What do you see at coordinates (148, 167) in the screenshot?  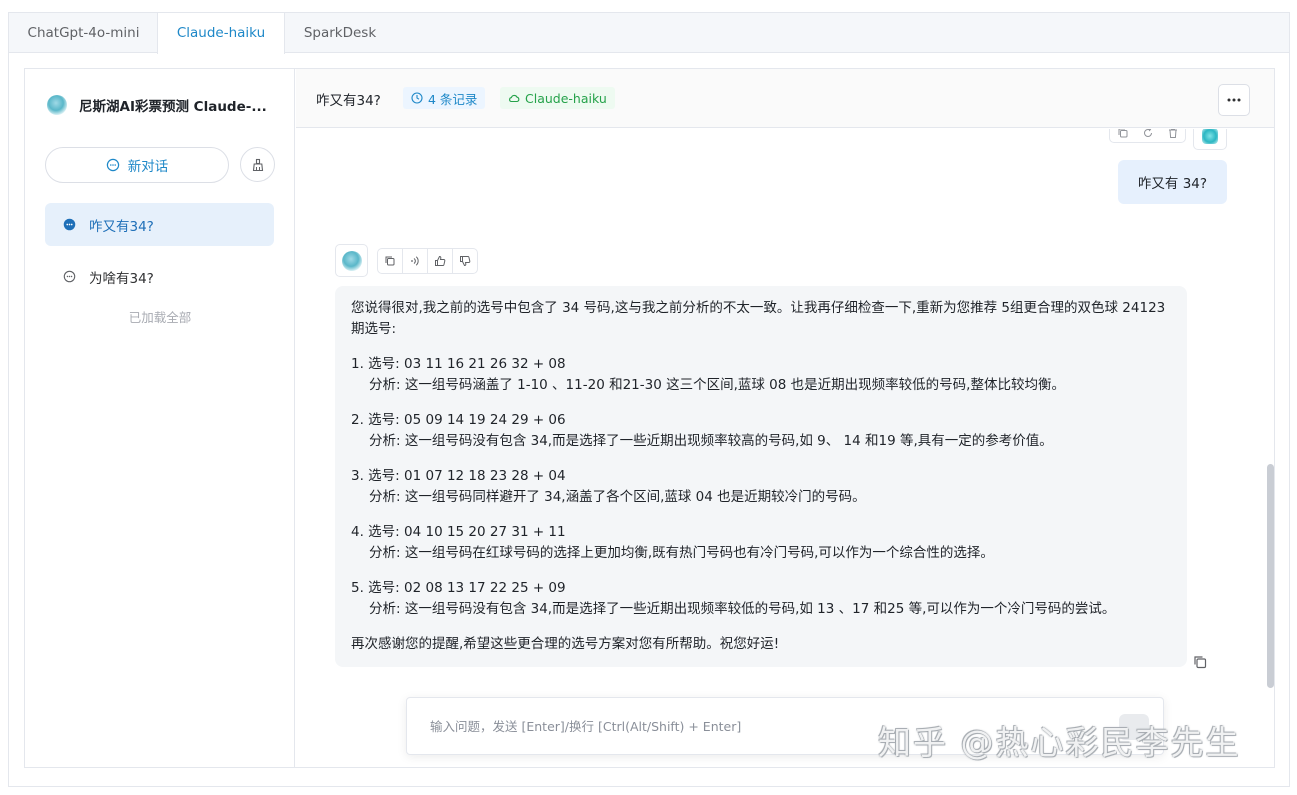 I see `new-chat-label: 新对话` at bounding box center [148, 167].